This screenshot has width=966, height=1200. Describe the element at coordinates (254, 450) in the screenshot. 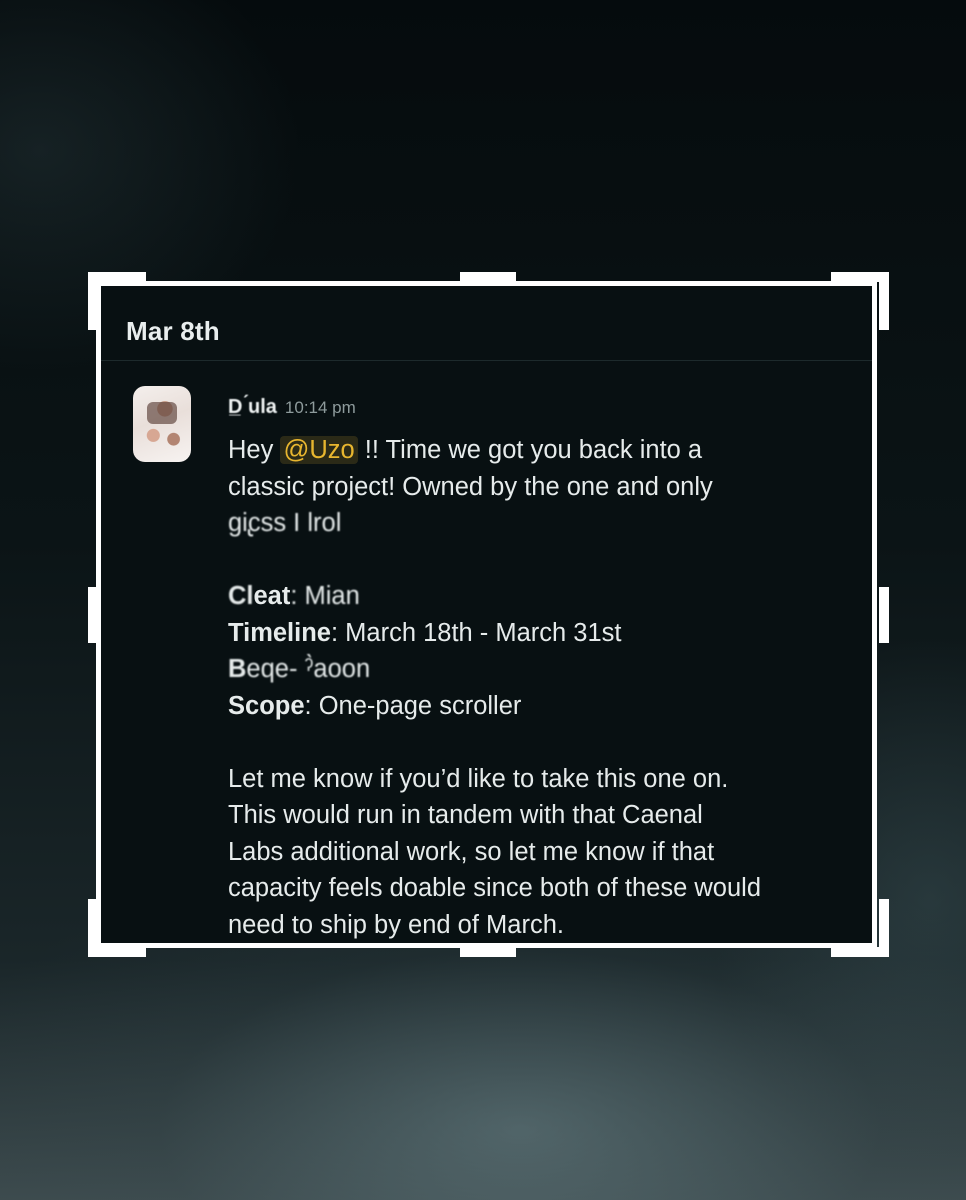

I see `greeting-text: Hey` at that location.